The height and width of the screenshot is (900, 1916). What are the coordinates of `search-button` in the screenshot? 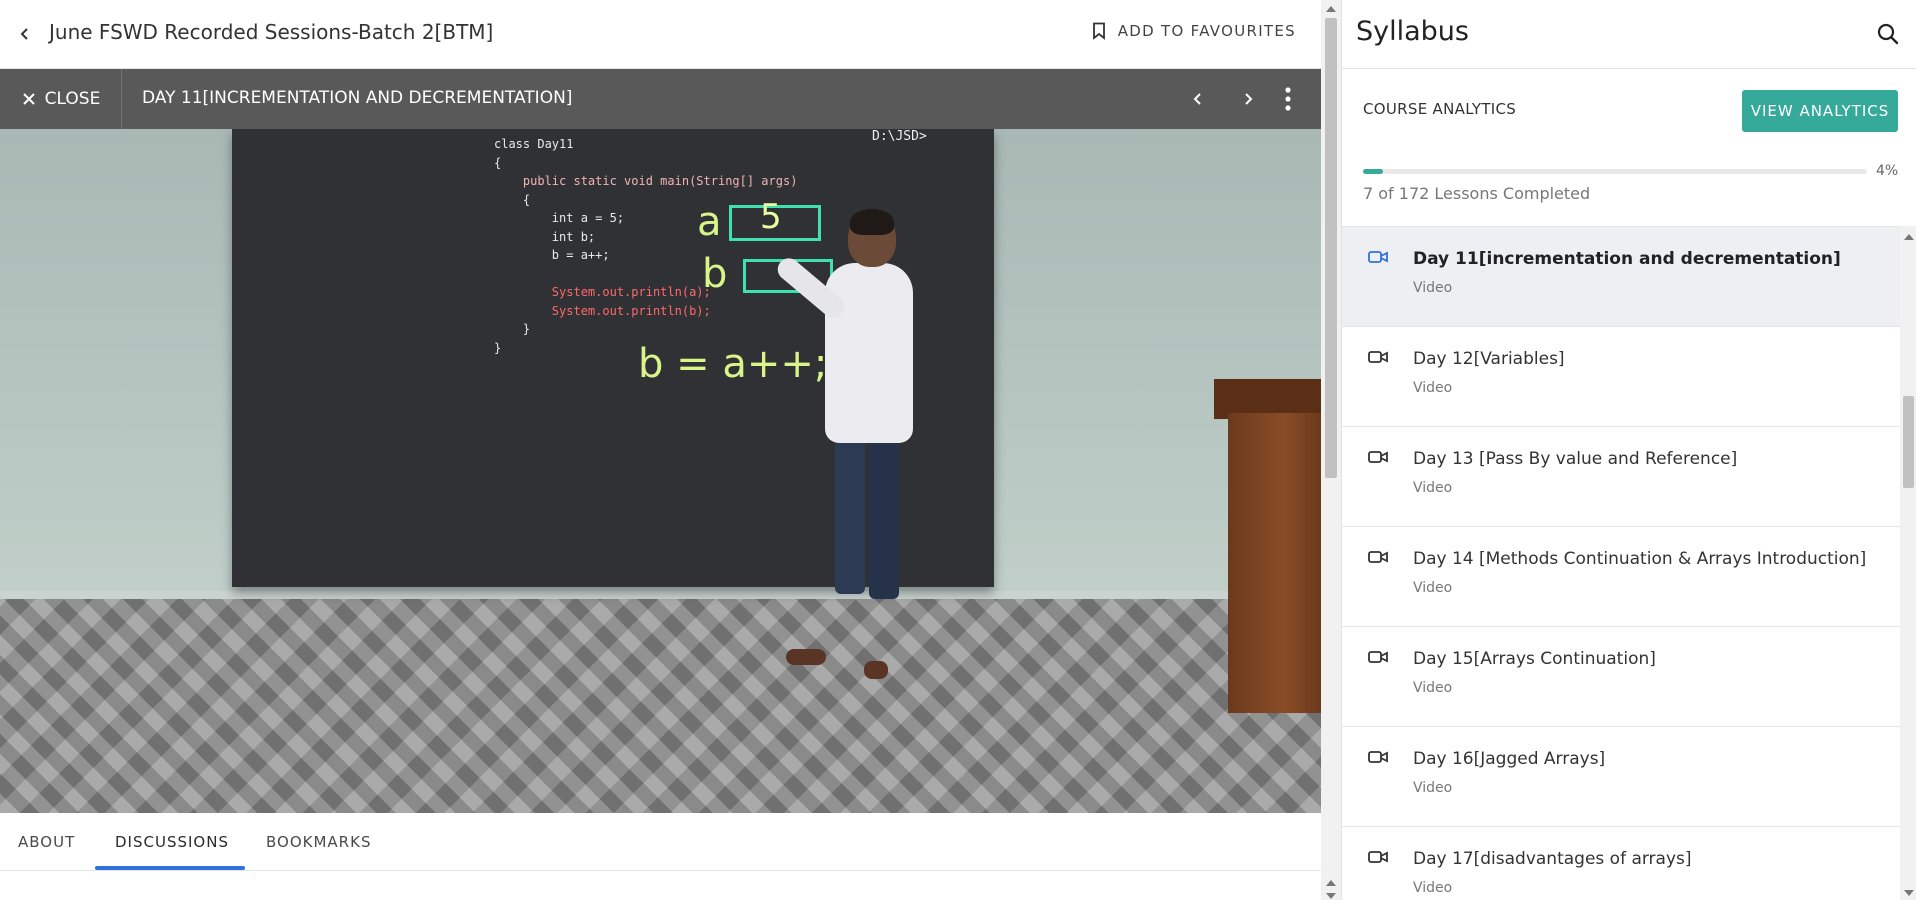 It's located at (1888, 34).